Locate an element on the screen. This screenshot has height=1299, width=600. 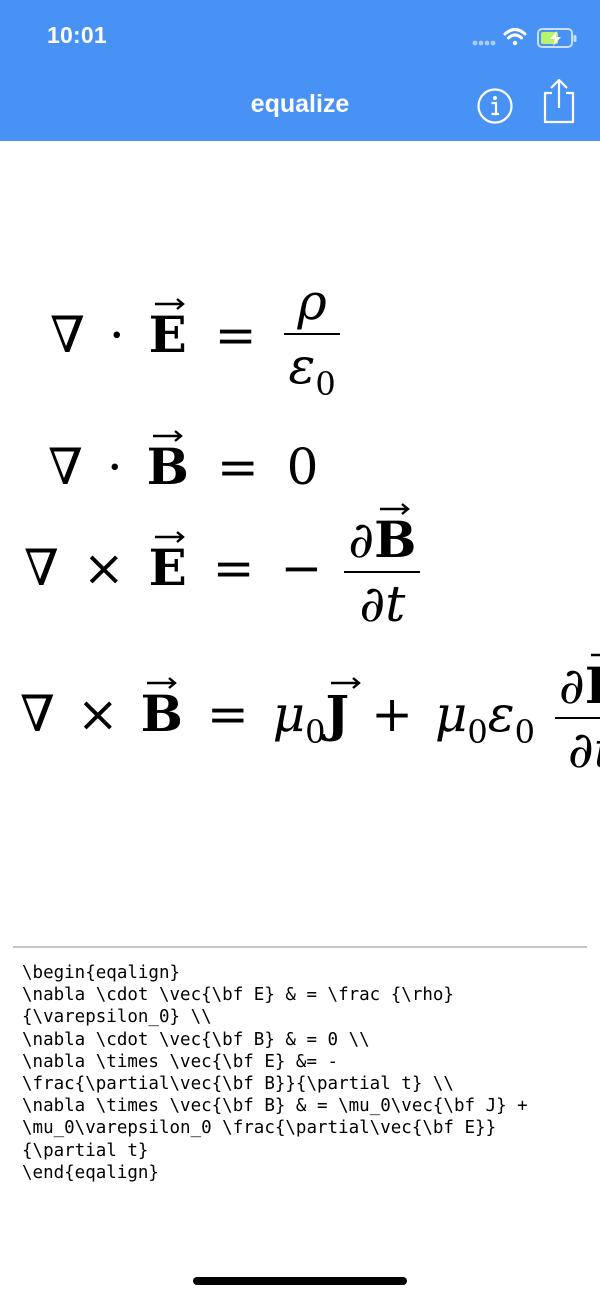
denominator: ε0 is located at coordinates (312, 370).